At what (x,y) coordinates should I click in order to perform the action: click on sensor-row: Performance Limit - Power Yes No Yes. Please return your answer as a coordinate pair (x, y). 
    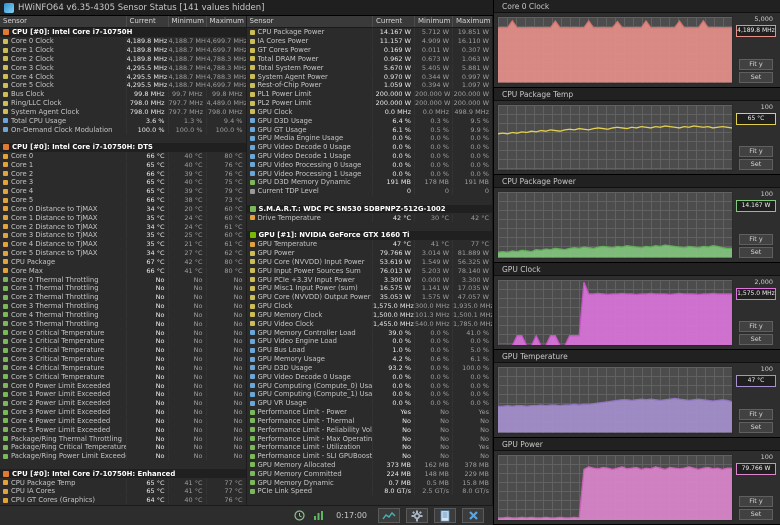
    Looking at the image, I should click on (370, 412).